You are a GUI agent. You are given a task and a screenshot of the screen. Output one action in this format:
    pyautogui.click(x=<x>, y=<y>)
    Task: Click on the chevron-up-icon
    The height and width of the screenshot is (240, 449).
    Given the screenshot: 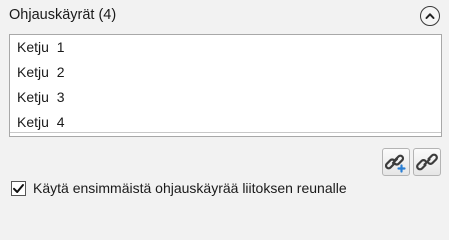 What is the action you would take?
    pyautogui.click(x=430, y=16)
    